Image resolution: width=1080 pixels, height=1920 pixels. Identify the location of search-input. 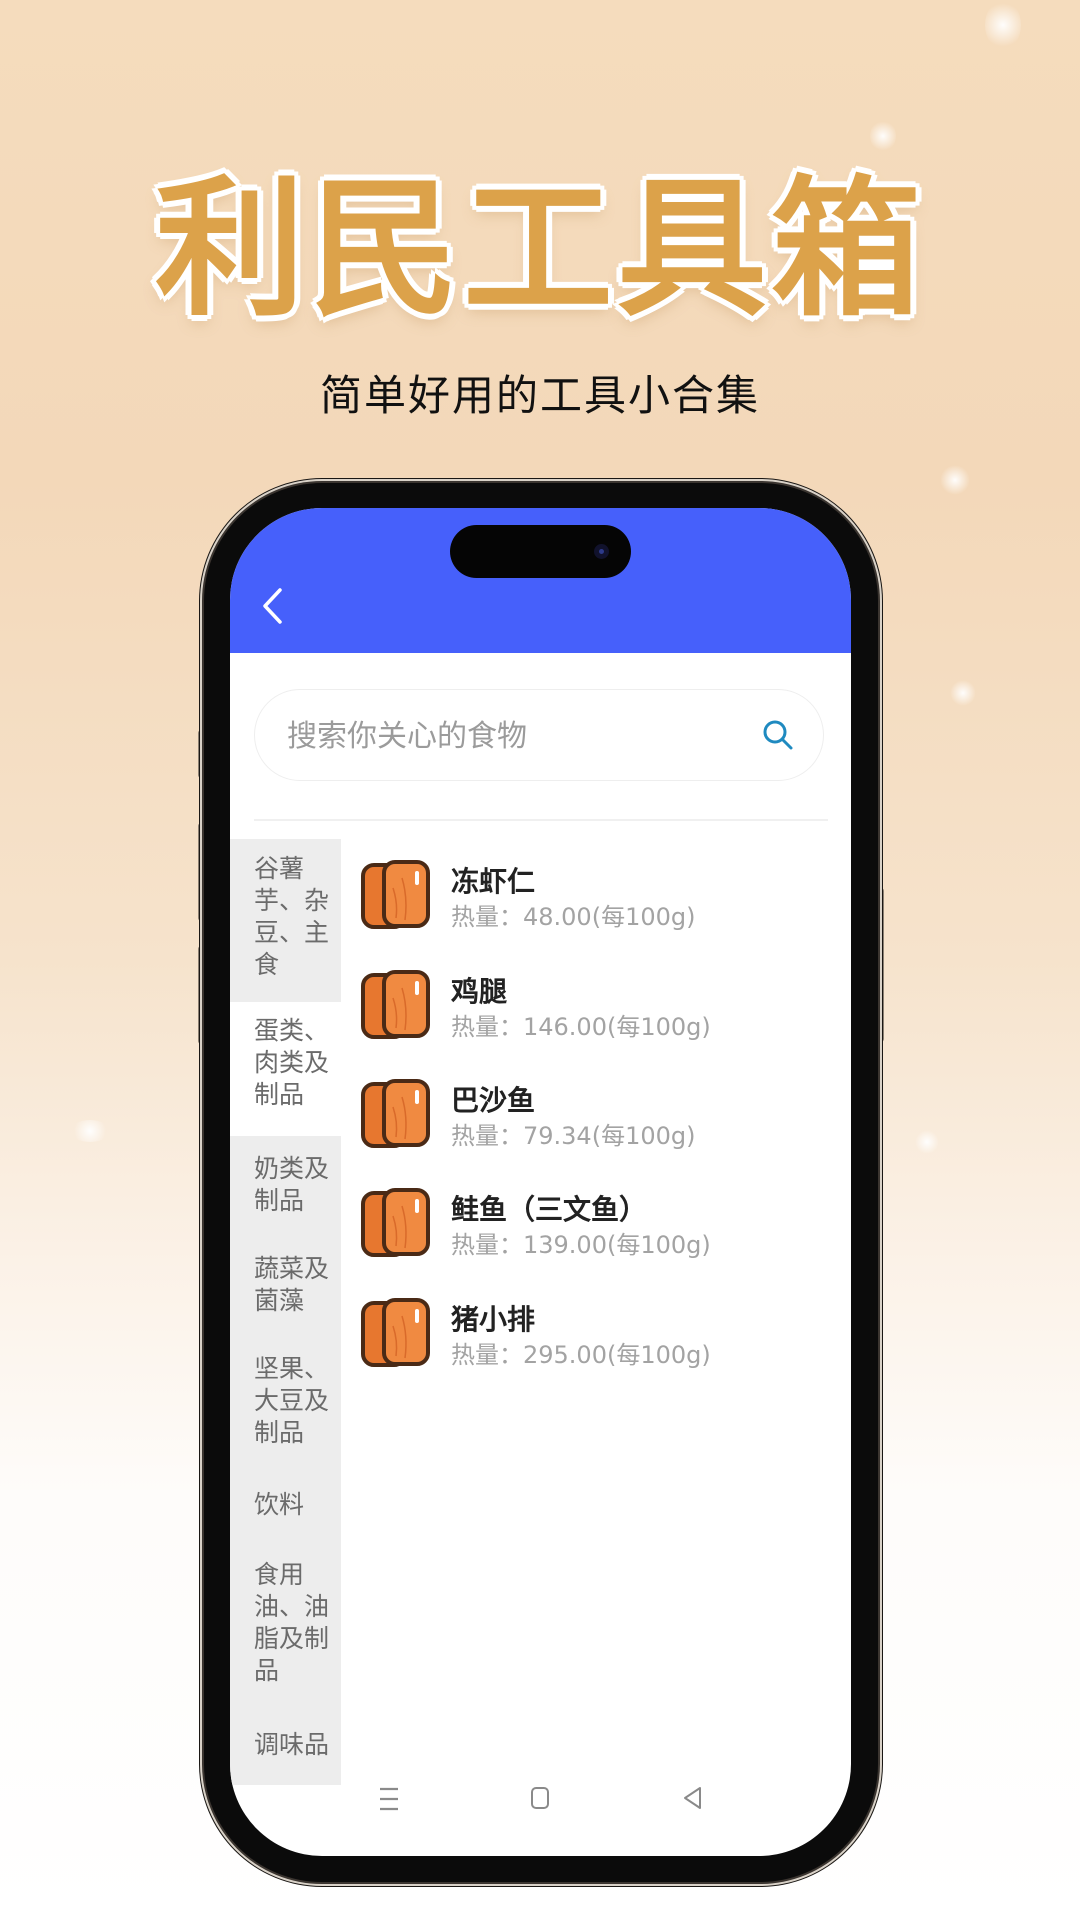
(517, 736).